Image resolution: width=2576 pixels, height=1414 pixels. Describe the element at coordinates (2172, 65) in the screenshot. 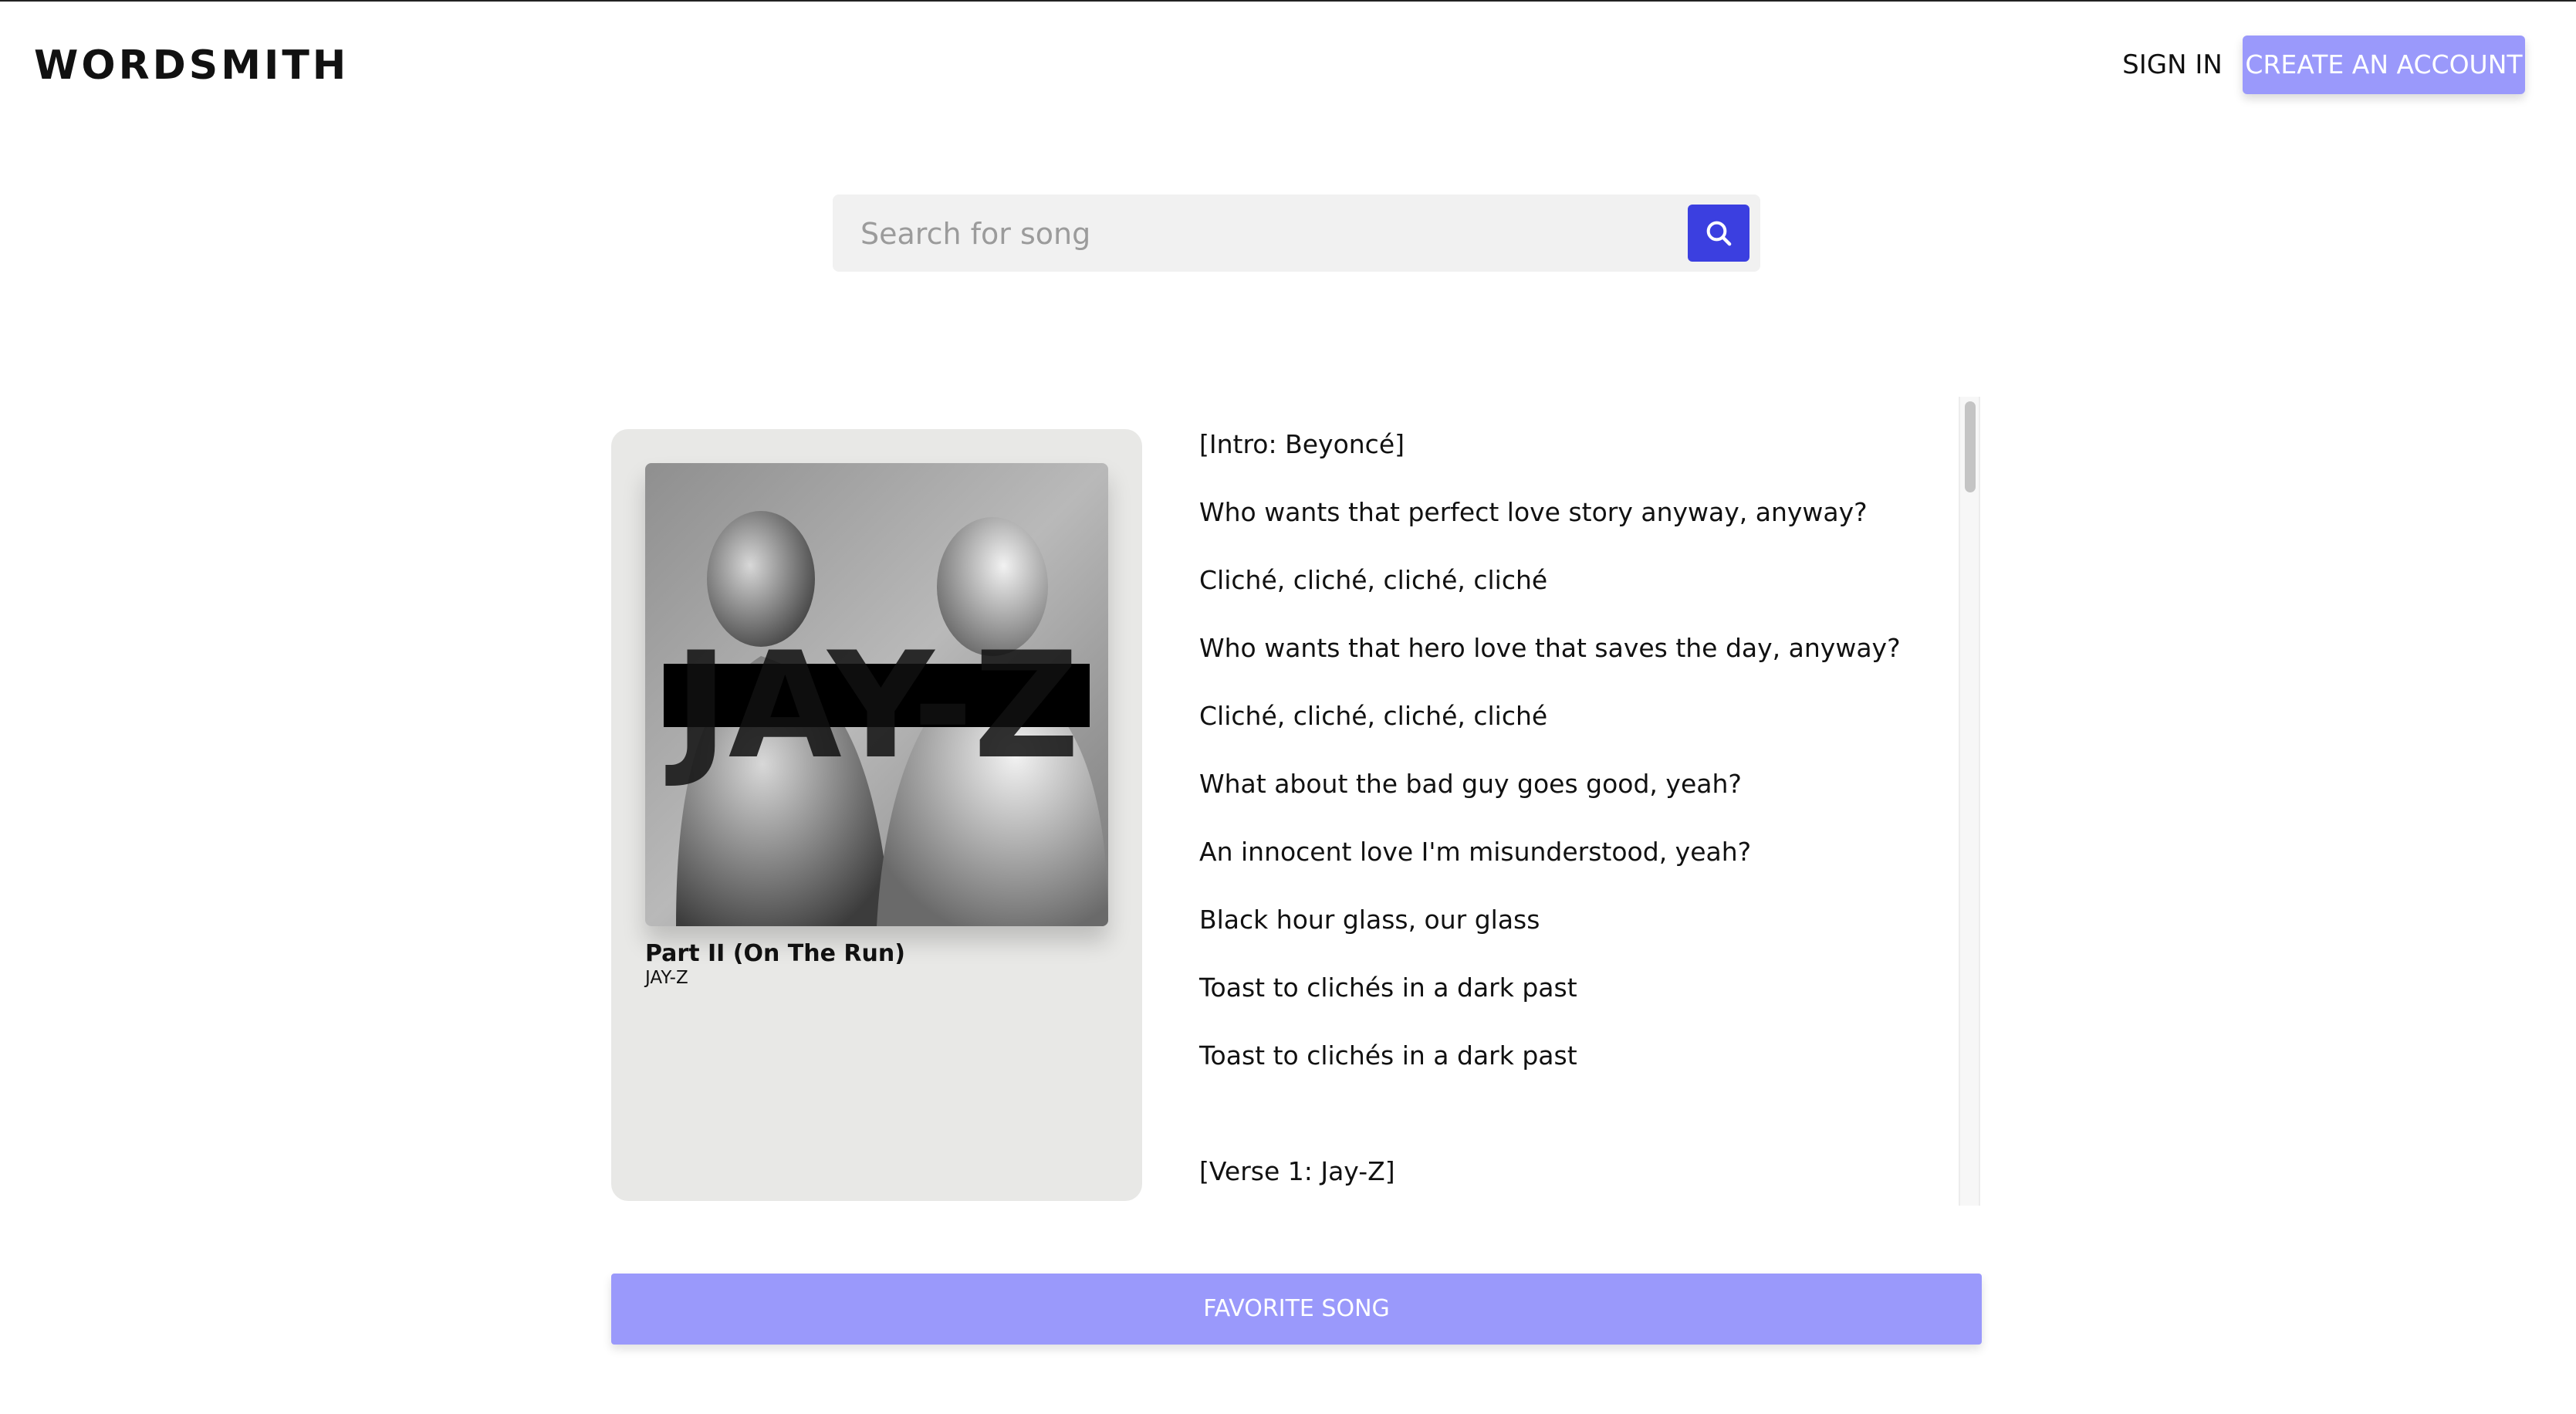

I see `sign-in-link: SIGN IN` at that location.